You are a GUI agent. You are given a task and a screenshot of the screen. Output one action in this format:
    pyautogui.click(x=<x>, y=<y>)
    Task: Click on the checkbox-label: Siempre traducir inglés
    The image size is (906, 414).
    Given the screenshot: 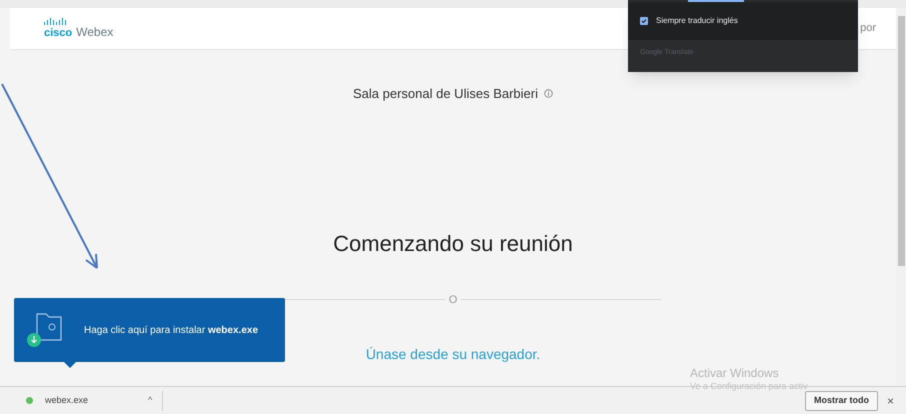 What is the action you would take?
    pyautogui.click(x=697, y=21)
    